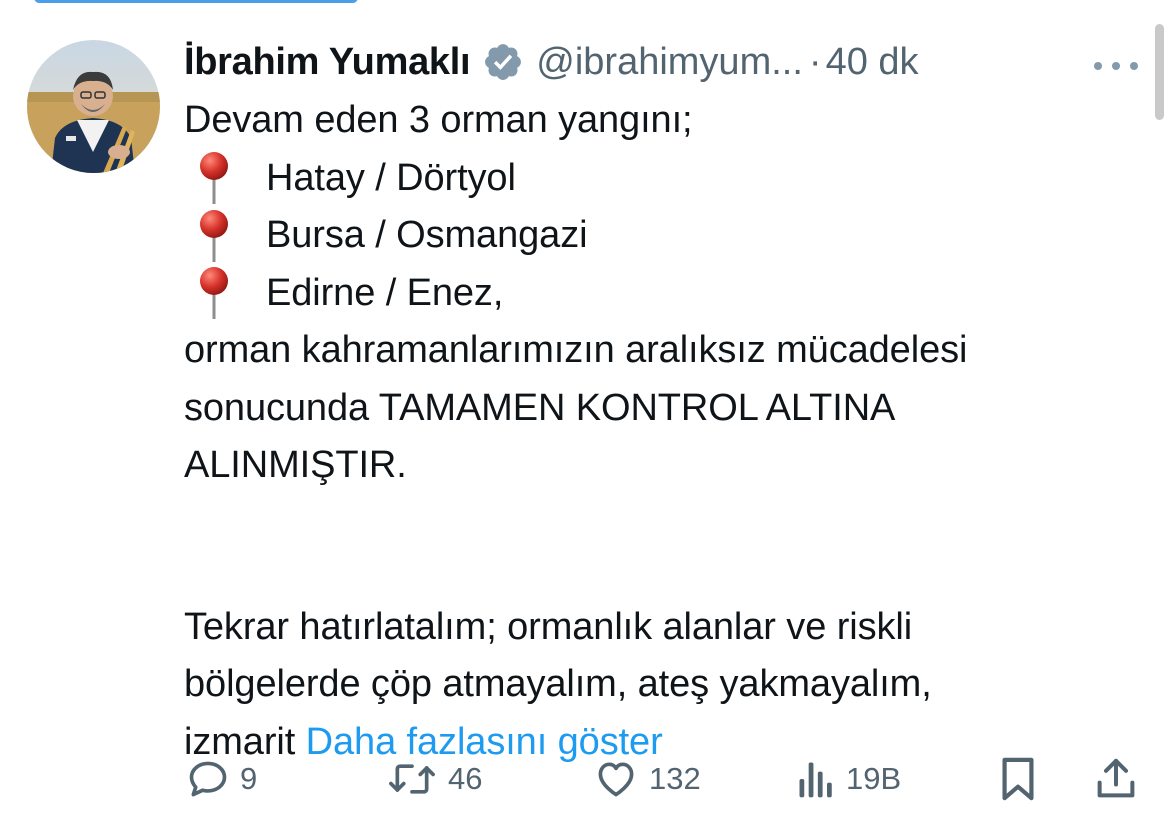  What do you see at coordinates (616, 779) in the screenshot?
I see `like-icon` at bounding box center [616, 779].